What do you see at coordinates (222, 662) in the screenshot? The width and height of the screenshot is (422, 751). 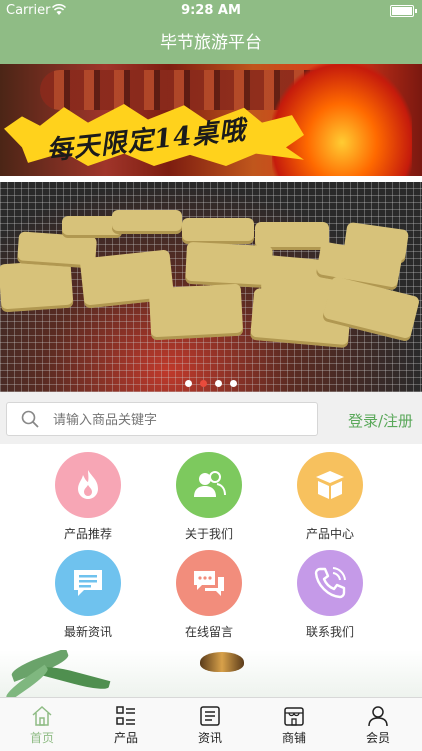 I see `butterfly-image` at bounding box center [222, 662].